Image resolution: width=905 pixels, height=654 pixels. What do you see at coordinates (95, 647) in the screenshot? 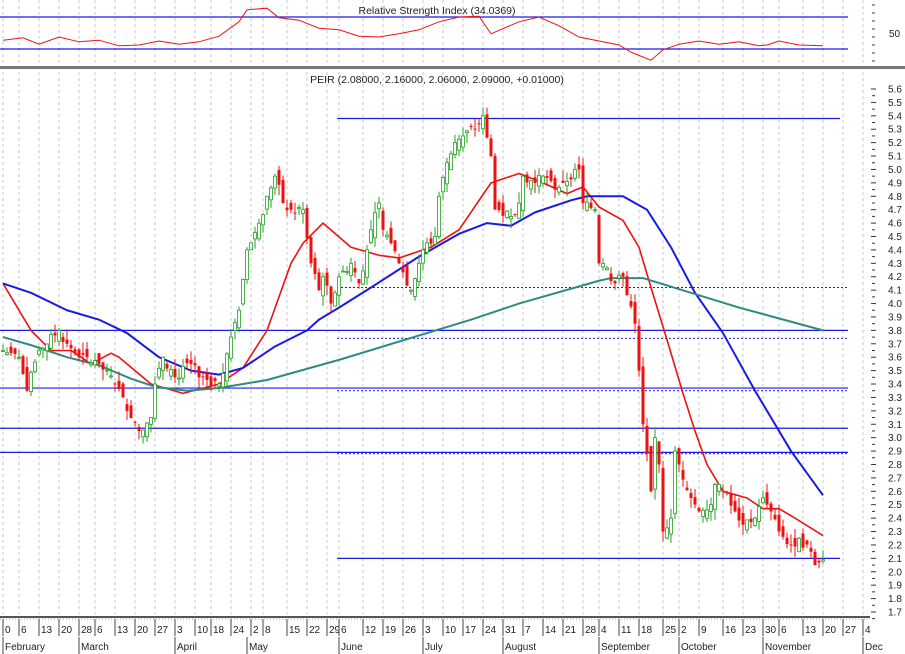
I see `month-label: March` at bounding box center [95, 647].